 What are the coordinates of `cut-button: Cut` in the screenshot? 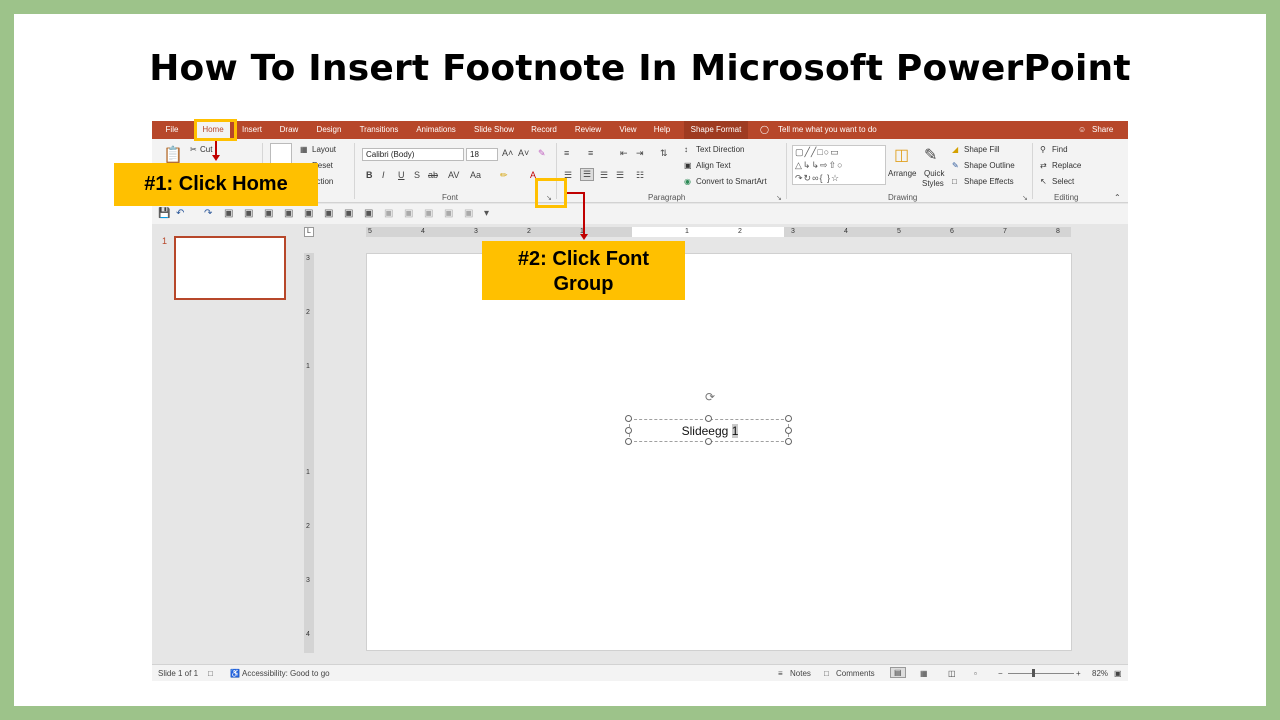 It's located at (206, 149).